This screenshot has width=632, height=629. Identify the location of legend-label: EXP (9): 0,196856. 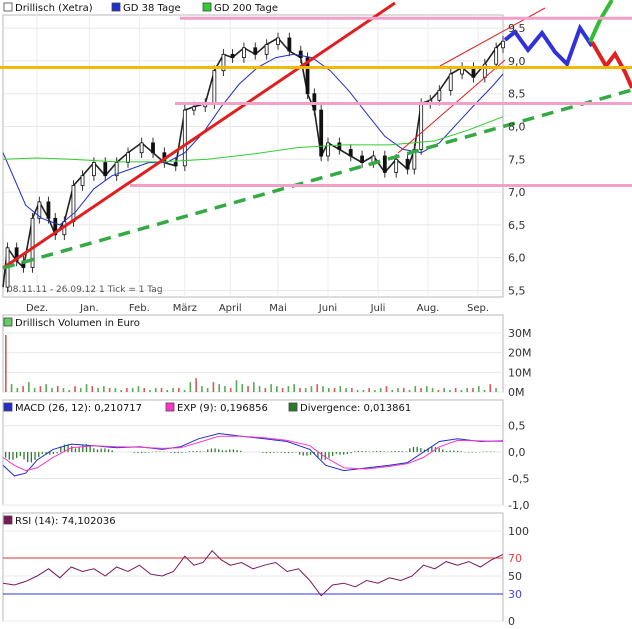
(222, 408).